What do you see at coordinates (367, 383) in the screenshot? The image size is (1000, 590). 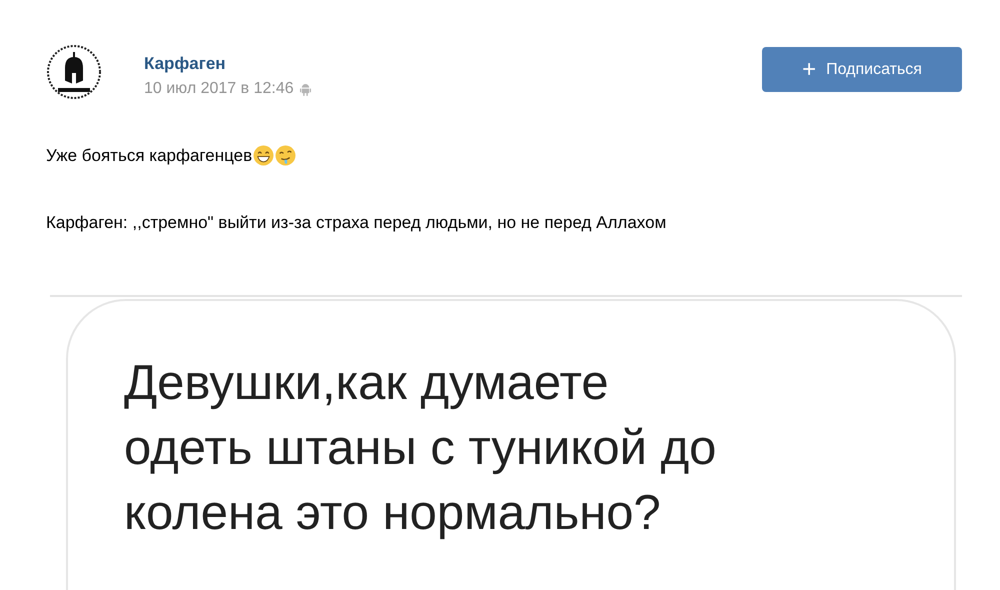 I see `question-text: Девушки,как думаете` at bounding box center [367, 383].